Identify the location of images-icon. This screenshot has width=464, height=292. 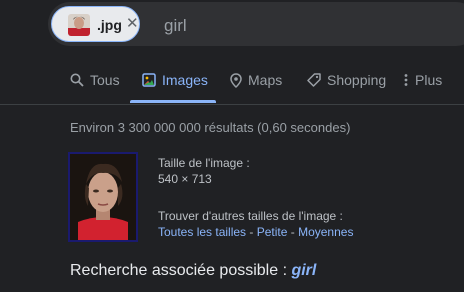
(149, 80).